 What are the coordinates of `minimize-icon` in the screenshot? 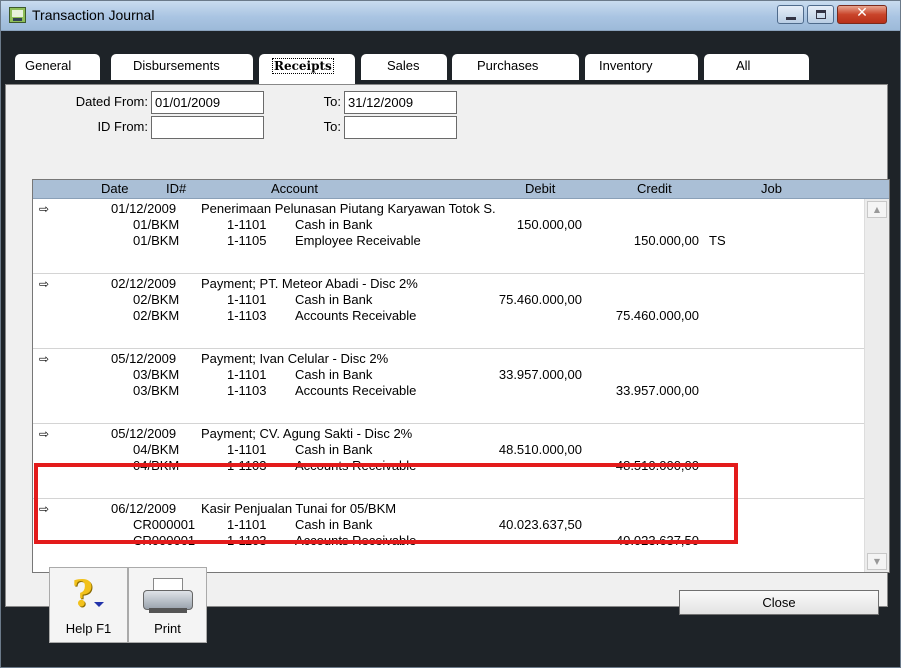 It's located at (791, 18).